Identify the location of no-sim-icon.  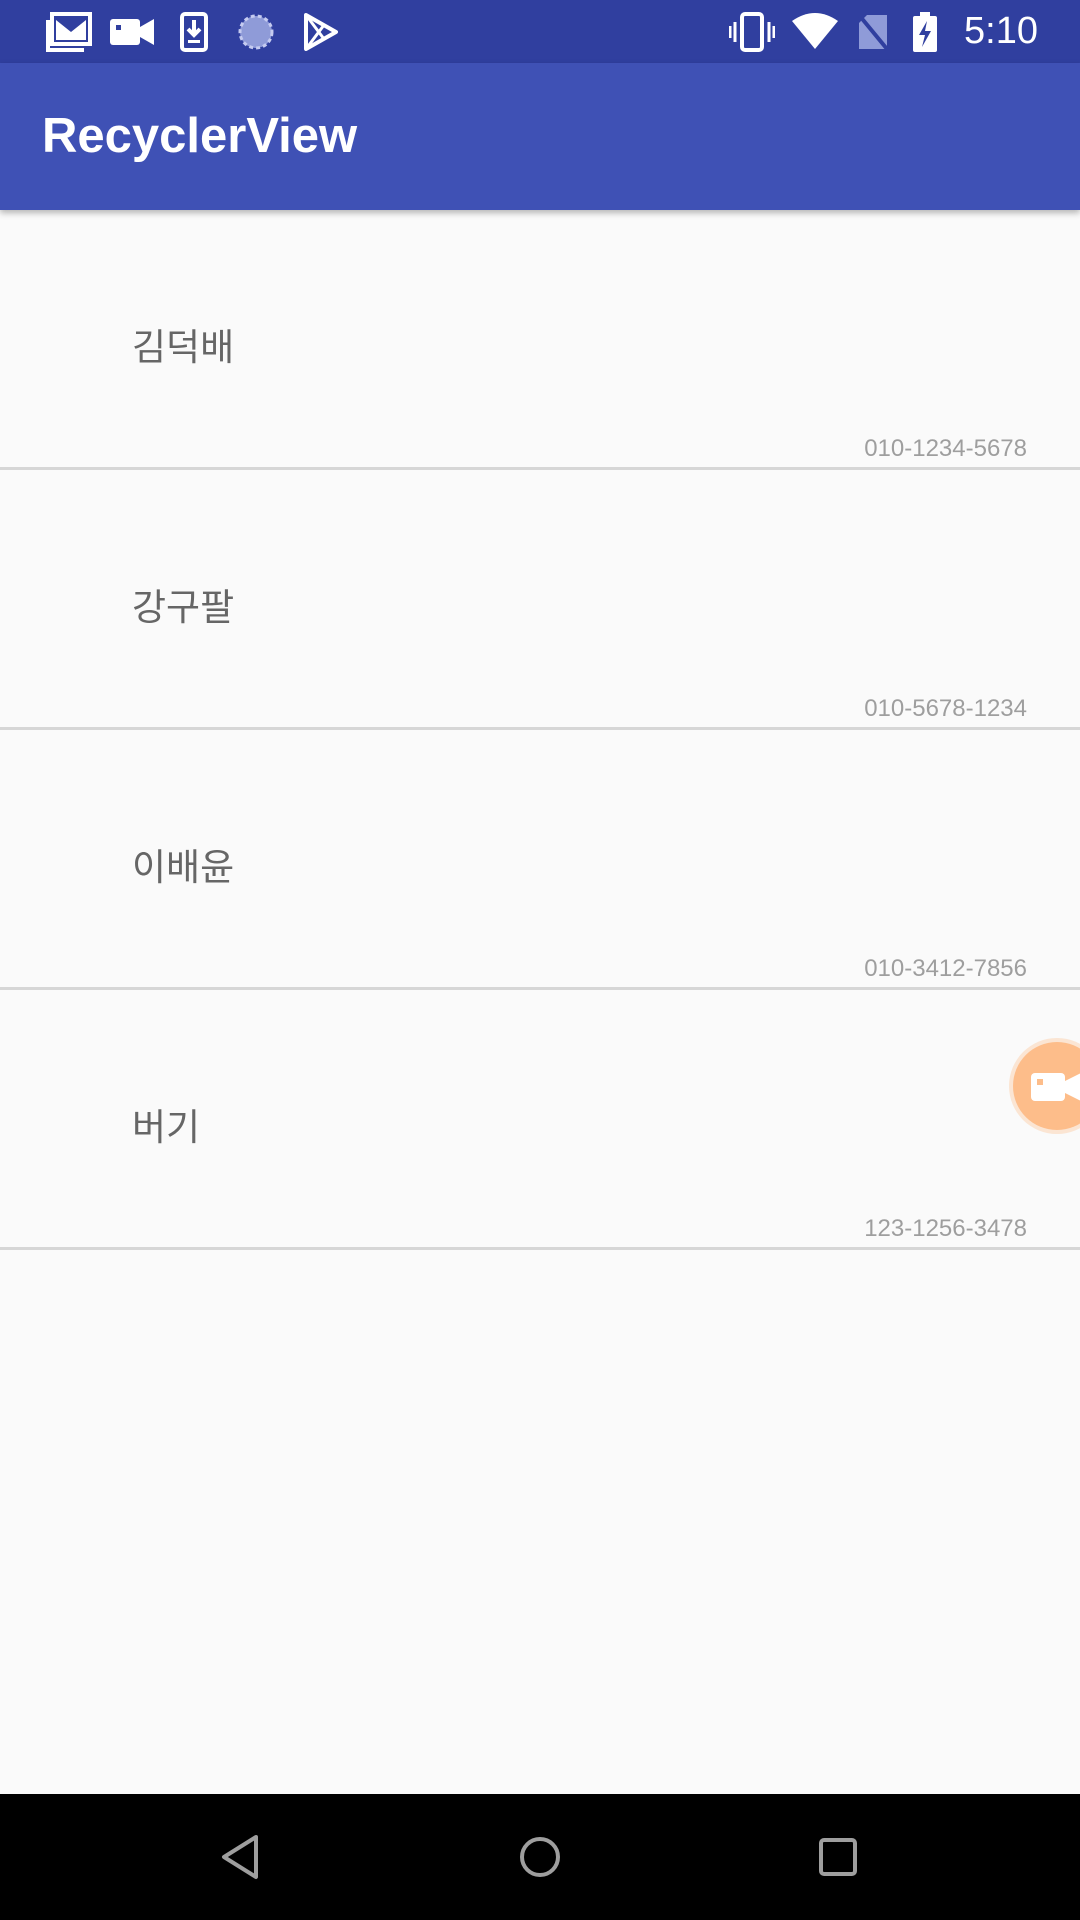
(873, 31).